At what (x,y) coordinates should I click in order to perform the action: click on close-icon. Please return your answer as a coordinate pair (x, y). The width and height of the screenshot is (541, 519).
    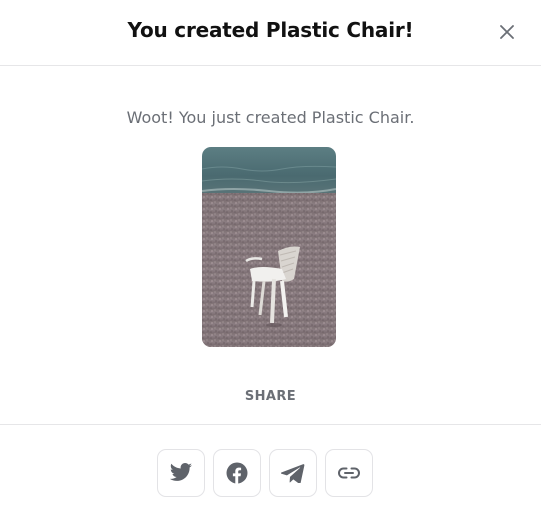
    Looking at the image, I should click on (507, 32).